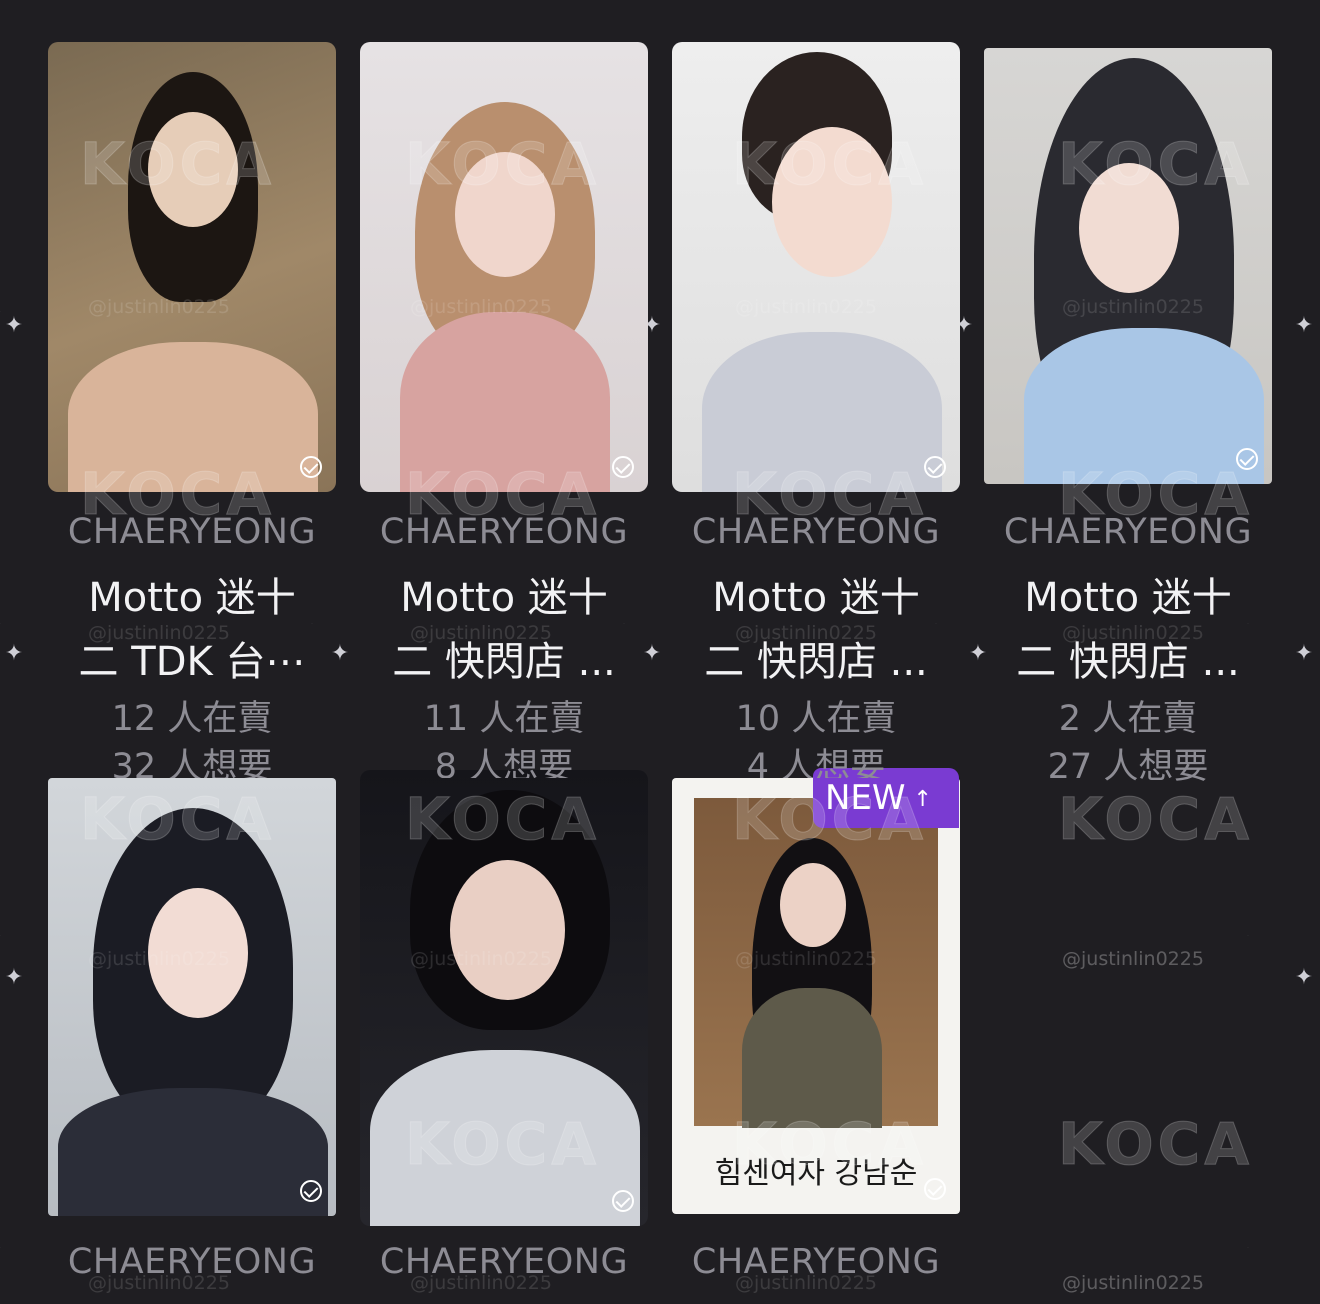 Image resolution: width=1320 pixels, height=1304 pixels. Describe the element at coordinates (192, 762) in the screenshot. I see `wanting-count: 32 人想要` at that location.